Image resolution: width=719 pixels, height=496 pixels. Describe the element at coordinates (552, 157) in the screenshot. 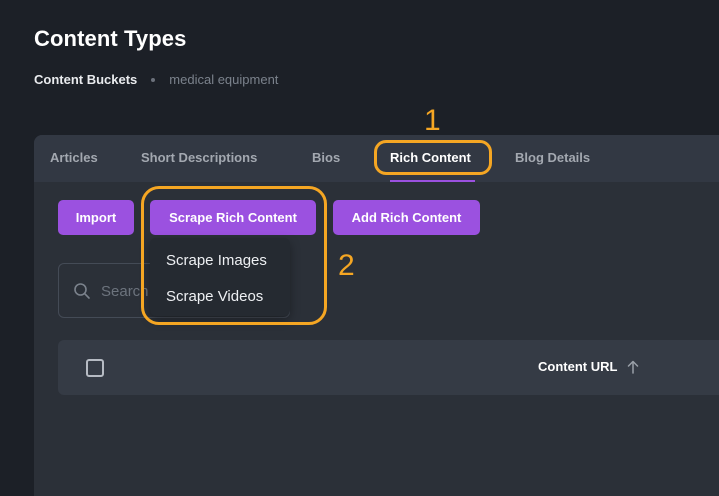

I see `tab-blog-details: Blog Details` at that location.